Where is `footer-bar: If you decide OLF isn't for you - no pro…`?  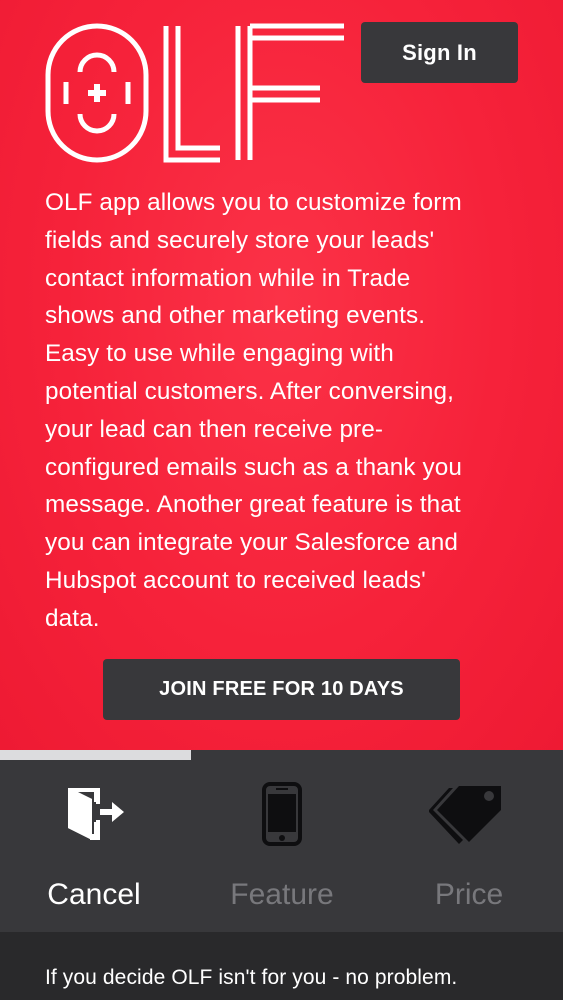 footer-bar: If you decide OLF isn't for you - no pro… is located at coordinates (281, 966).